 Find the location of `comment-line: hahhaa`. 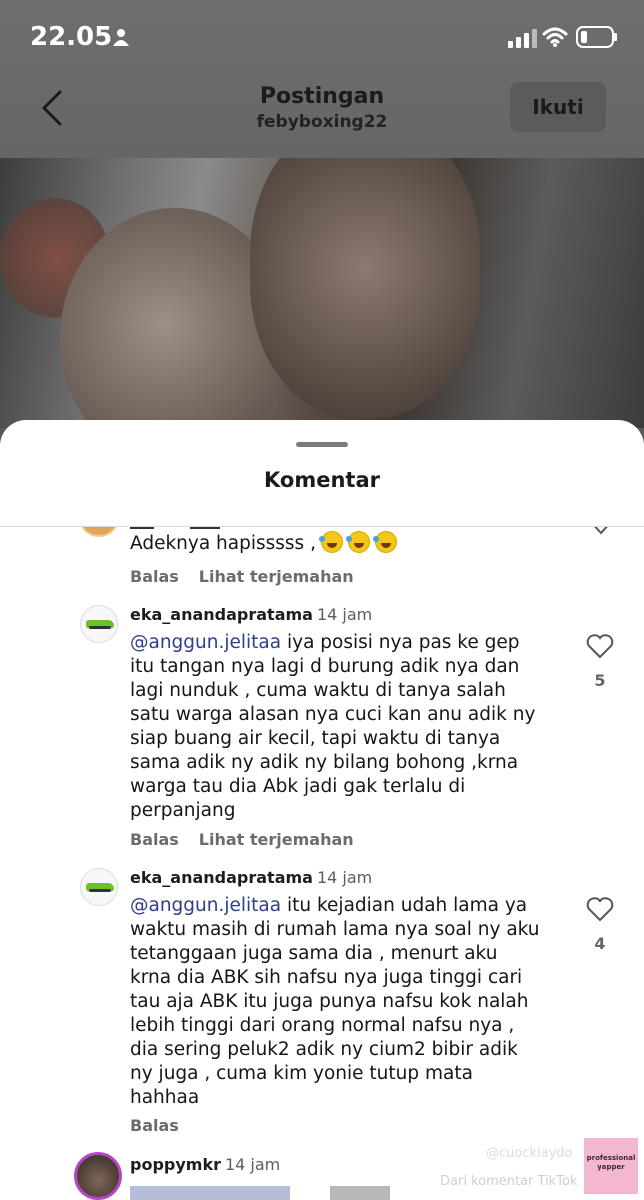

comment-line: hahhaa is located at coordinates (165, 1097).